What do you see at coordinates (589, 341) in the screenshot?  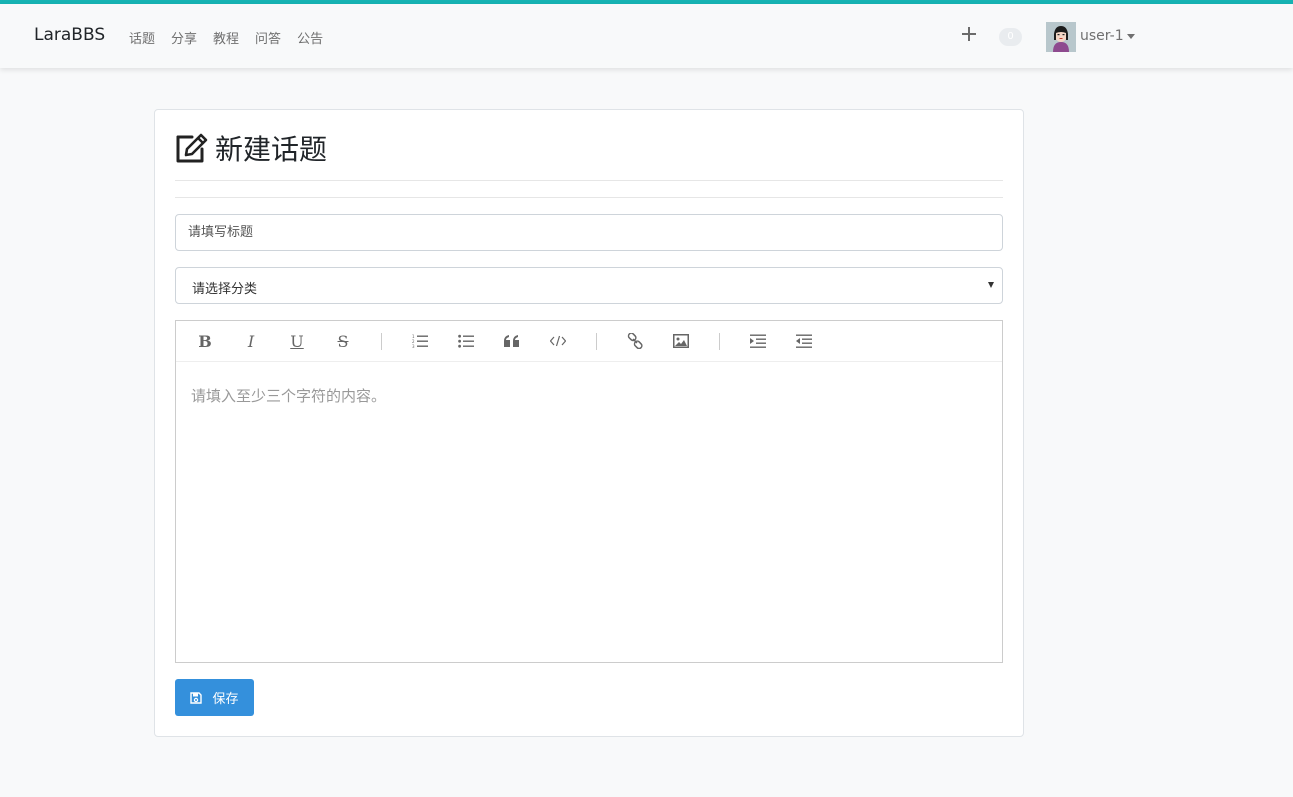 I see `editor-toolbar: B I U S 123` at bounding box center [589, 341].